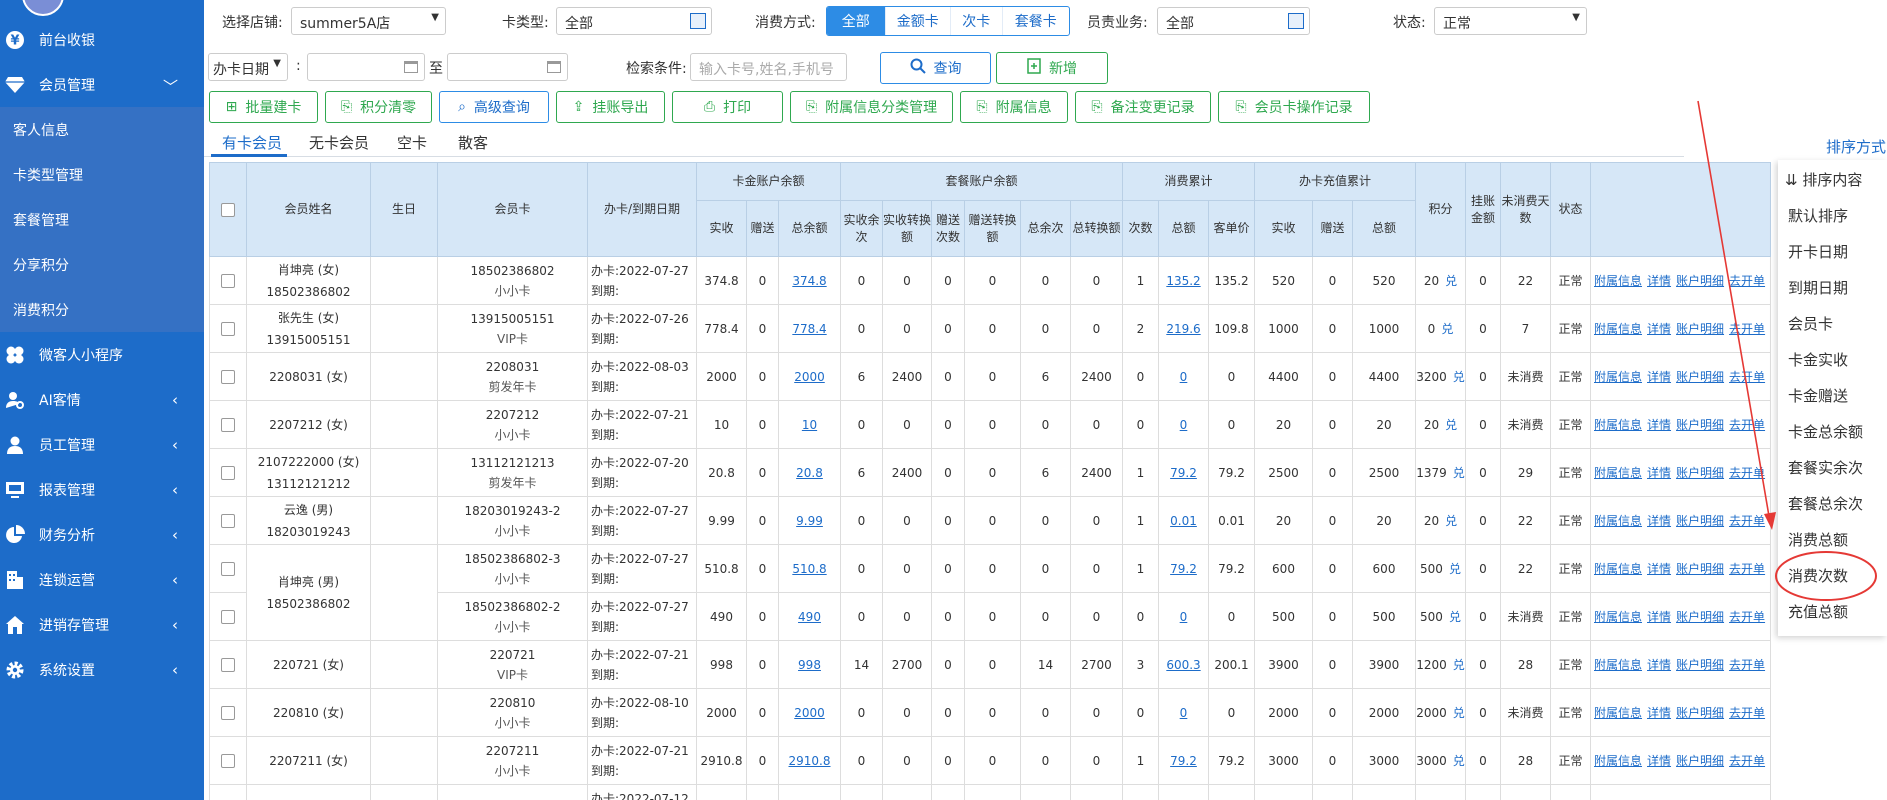  I want to click on add-button: 新增, so click(1052, 68).